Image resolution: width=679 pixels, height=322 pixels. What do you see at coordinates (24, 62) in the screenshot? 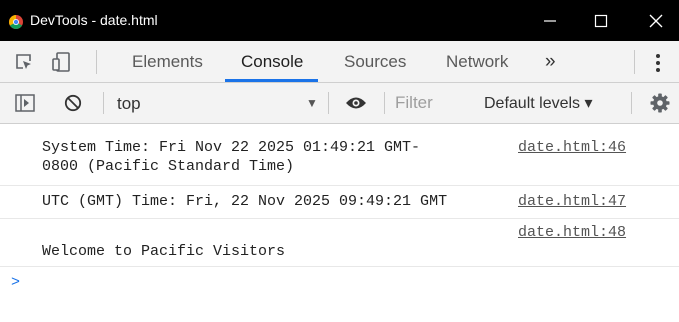
I see `inspect-element-icon` at bounding box center [24, 62].